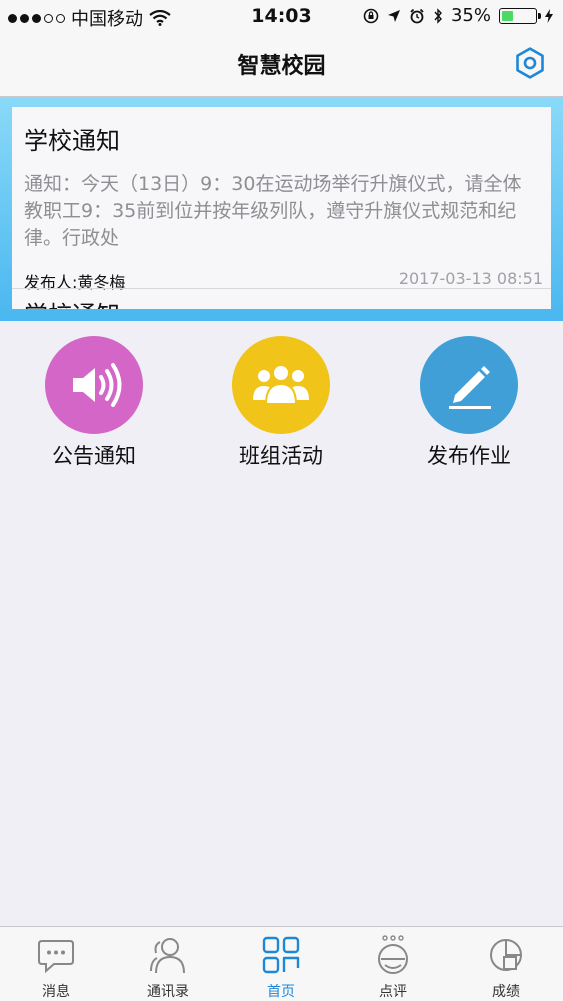  I want to click on settings-gear-icon, so click(530, 63).